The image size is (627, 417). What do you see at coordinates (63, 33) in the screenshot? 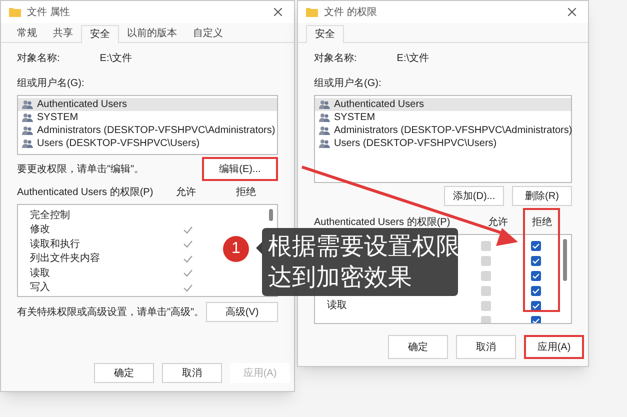
I see `tab: 共享` at bounding box center [63, 33].